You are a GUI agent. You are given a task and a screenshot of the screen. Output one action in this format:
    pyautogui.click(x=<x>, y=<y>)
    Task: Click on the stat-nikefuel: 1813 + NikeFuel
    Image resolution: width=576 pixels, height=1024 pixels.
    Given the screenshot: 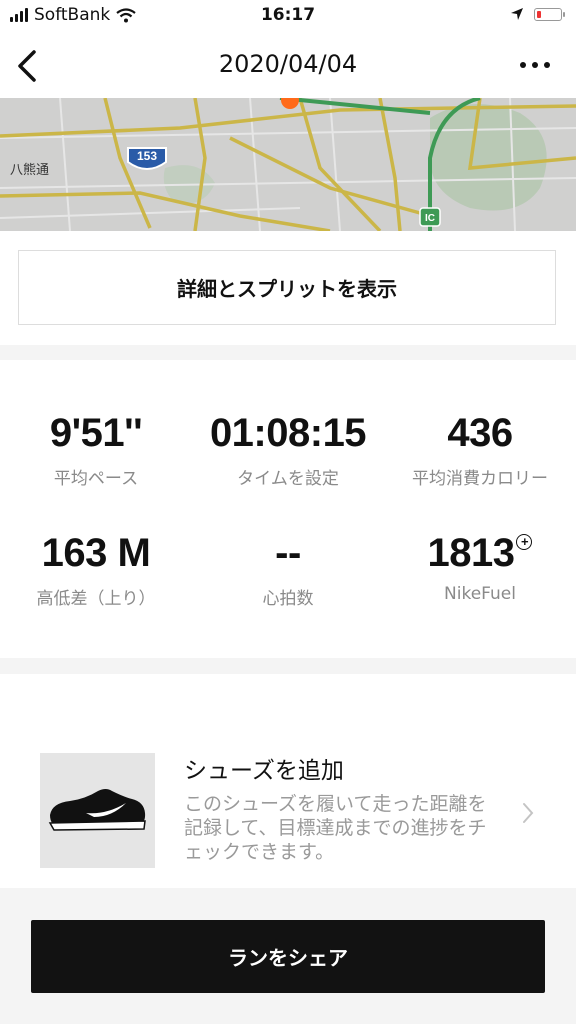 What is the action you would take?
    pyautogui.click(x=480, y=567)
    